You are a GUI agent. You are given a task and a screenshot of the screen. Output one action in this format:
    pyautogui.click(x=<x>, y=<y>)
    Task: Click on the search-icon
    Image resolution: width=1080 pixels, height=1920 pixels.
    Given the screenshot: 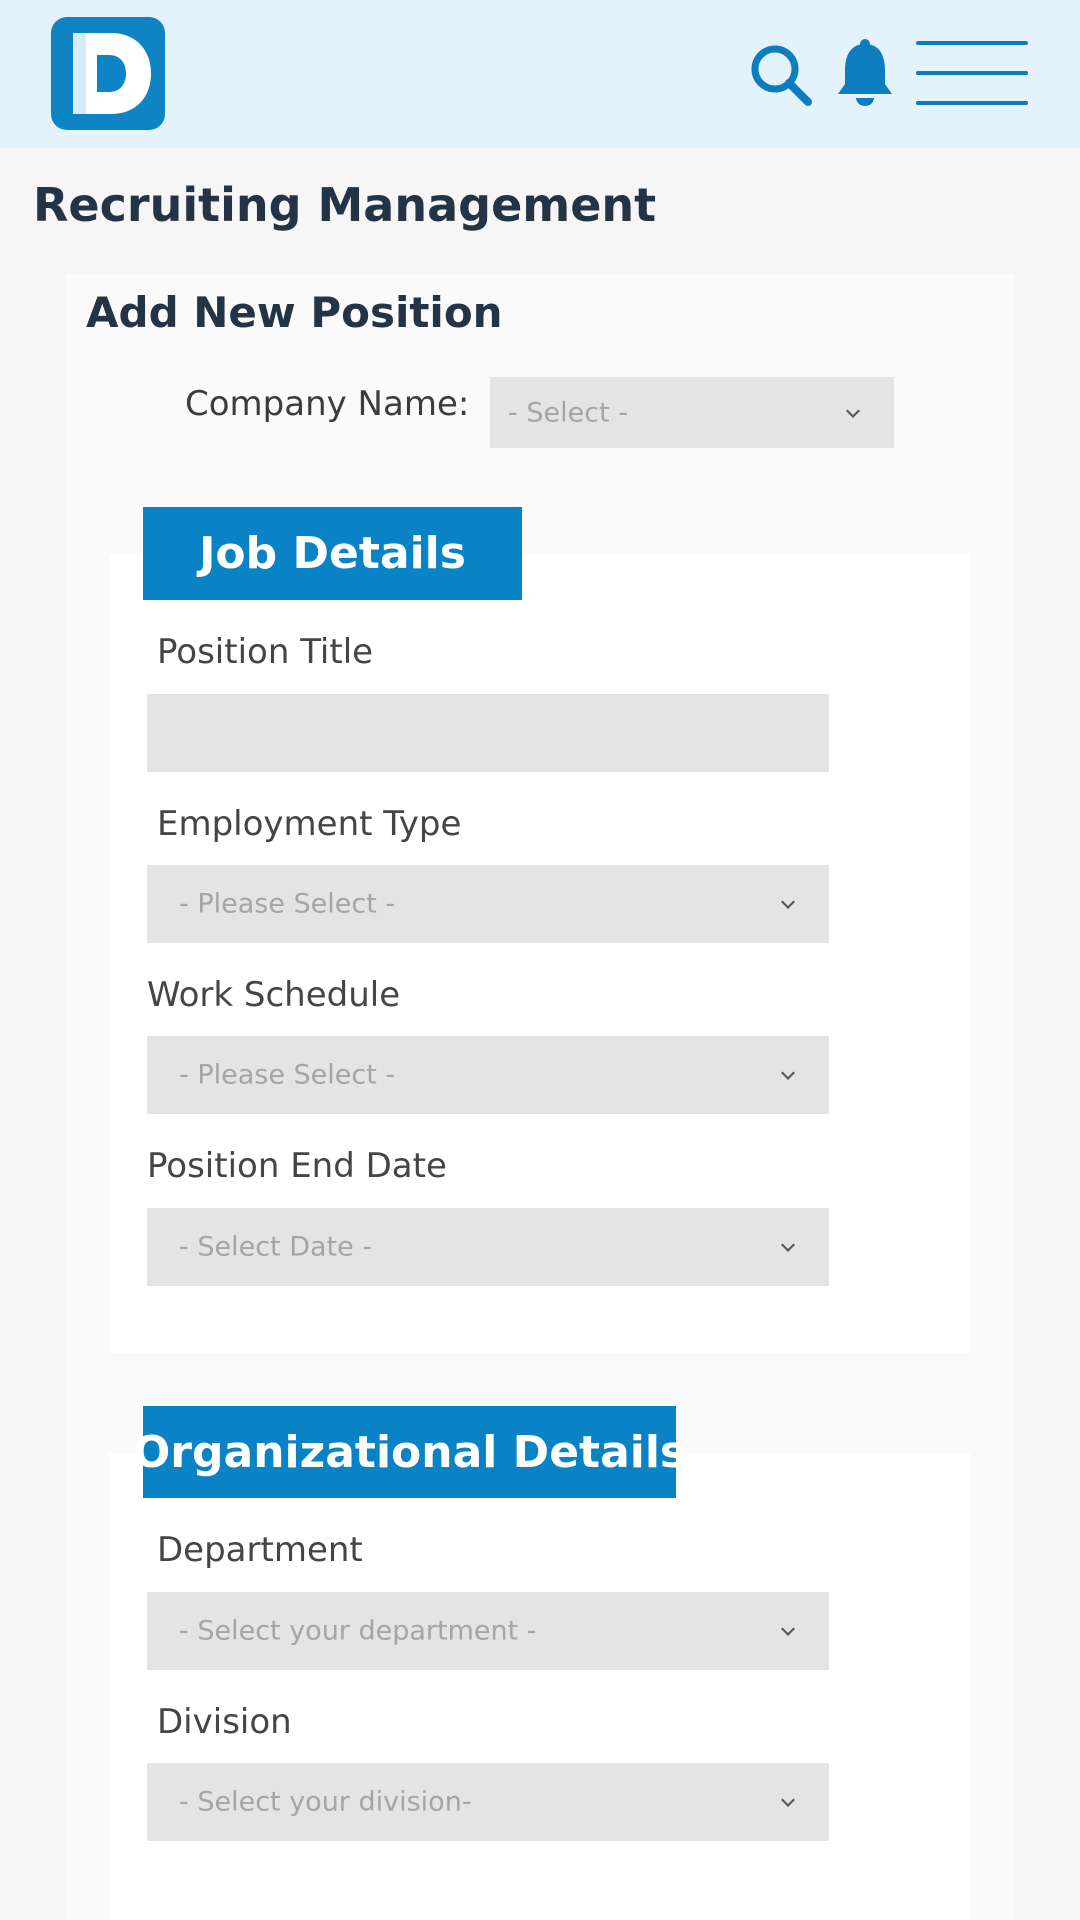 What is the action you would take?
    pyautogui.click(x=781, y=75)
    